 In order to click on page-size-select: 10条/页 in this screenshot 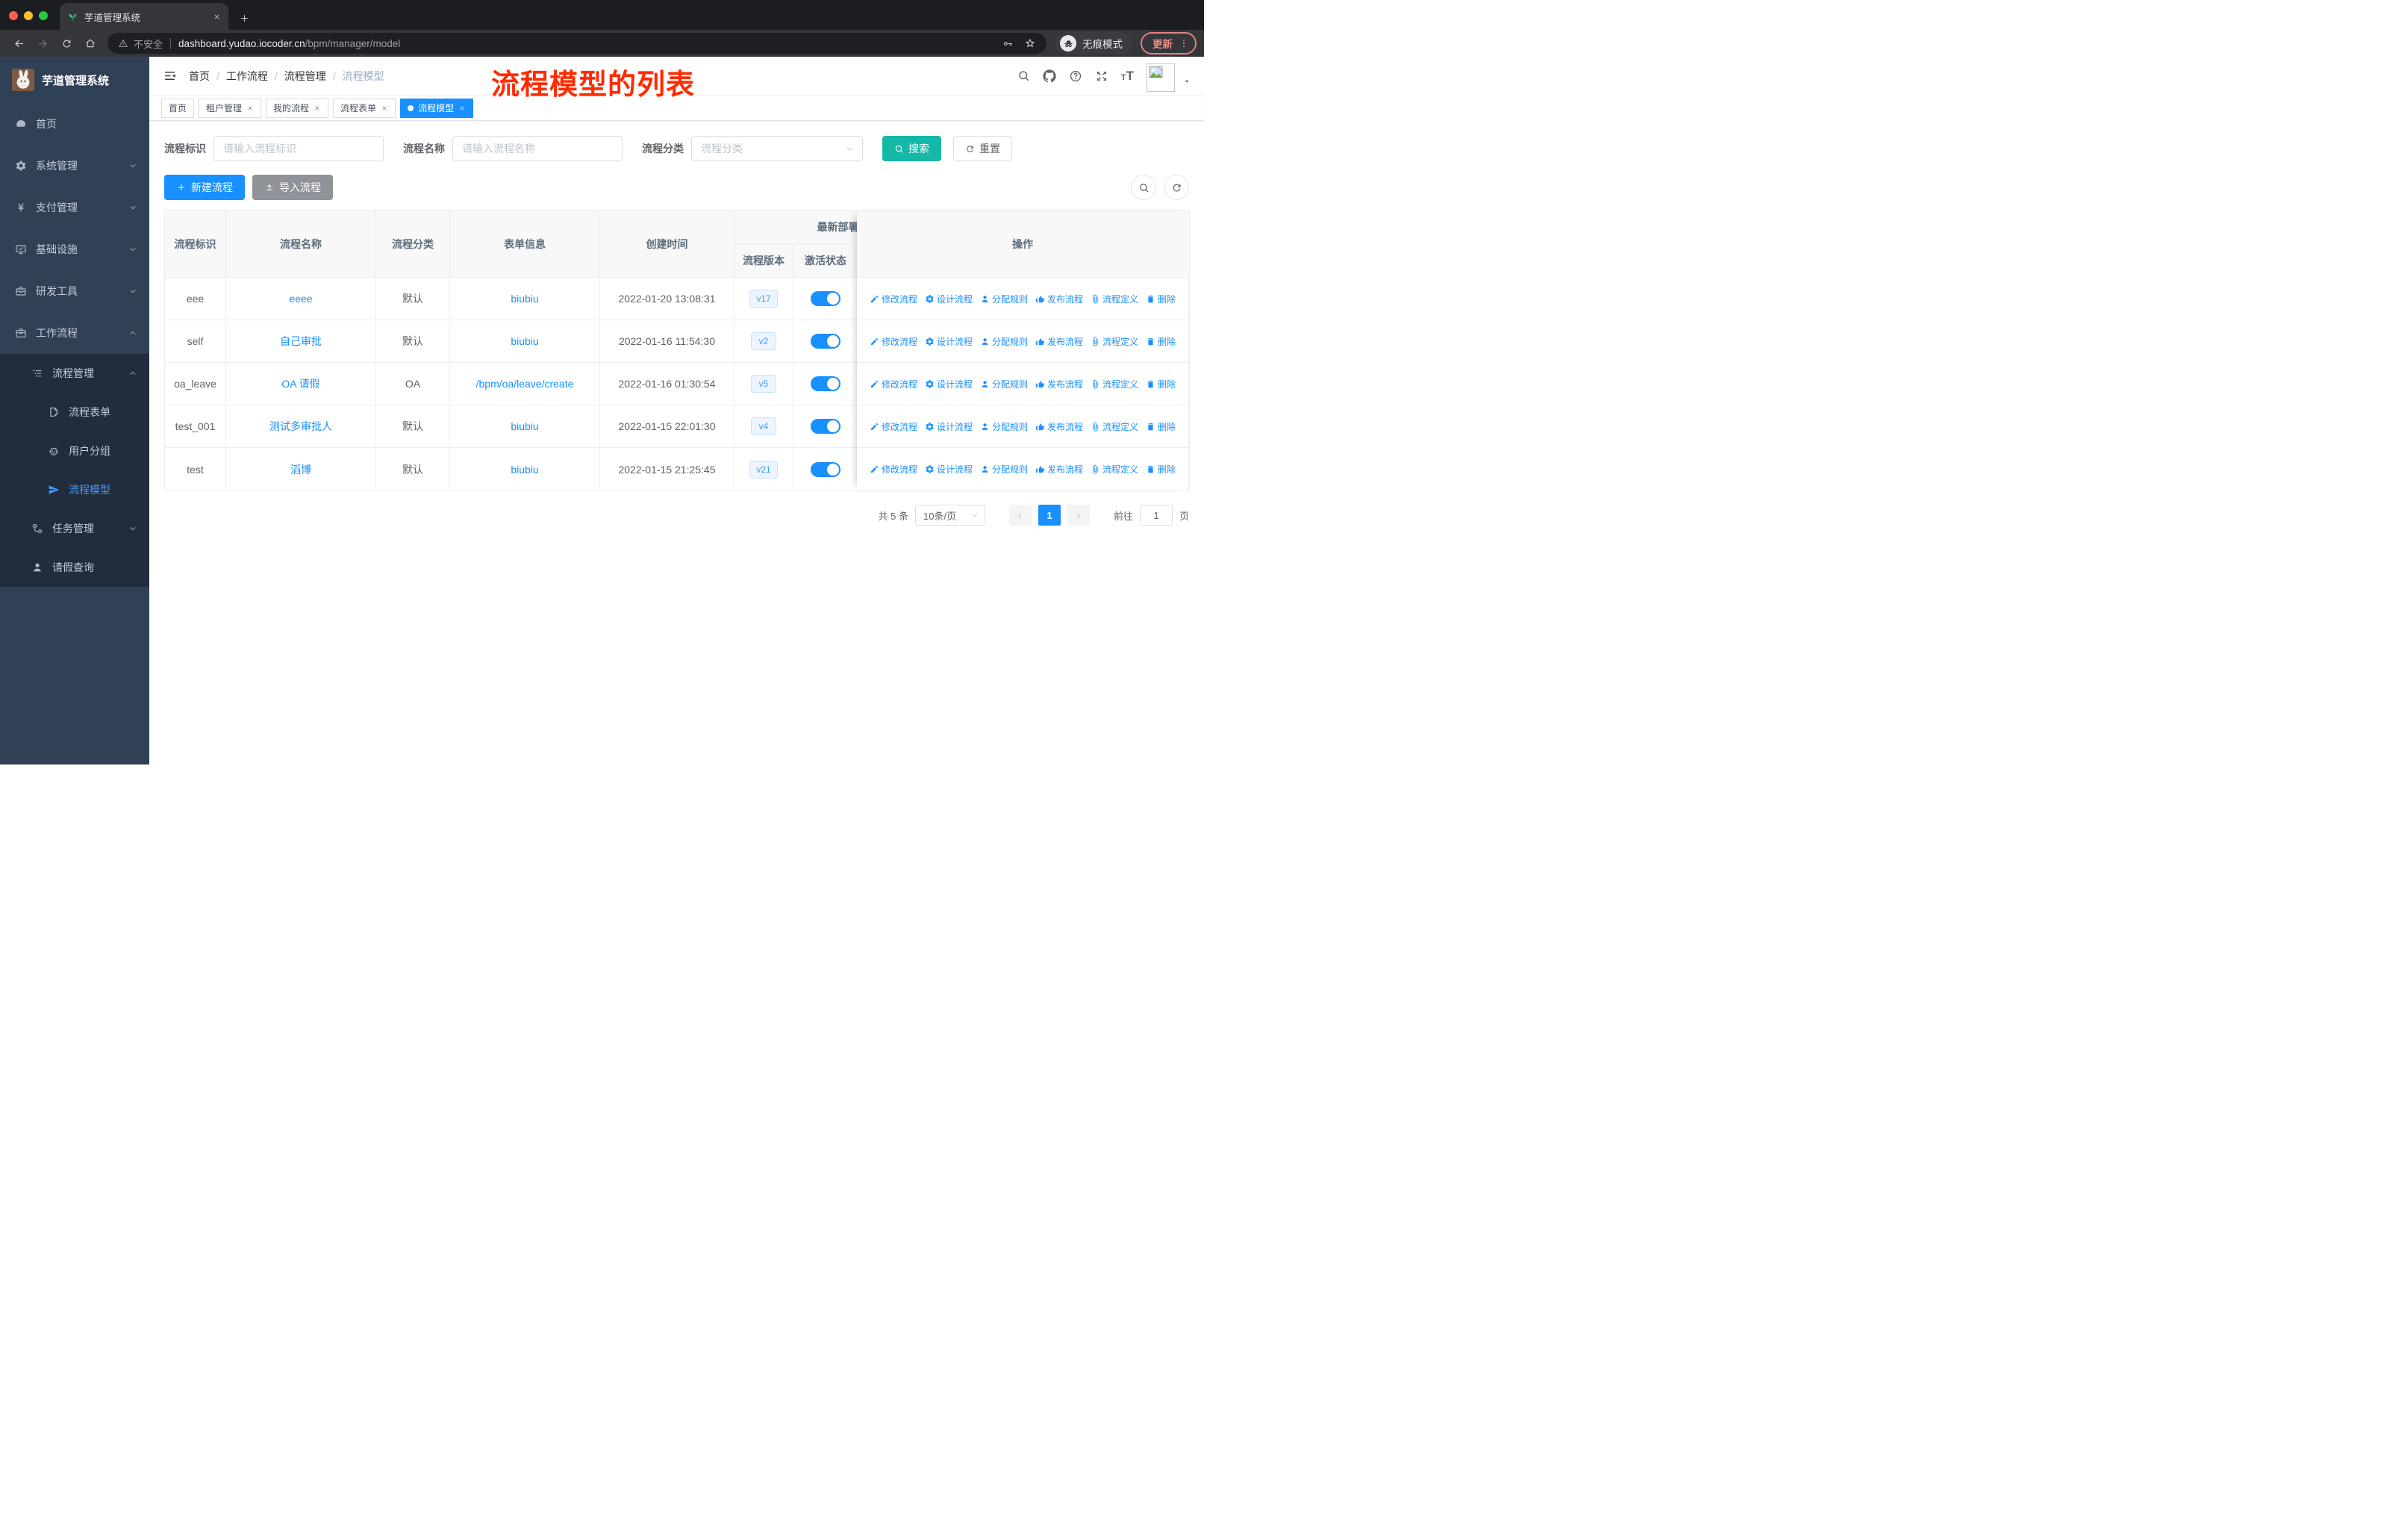, I will do `click(949, 515)`.